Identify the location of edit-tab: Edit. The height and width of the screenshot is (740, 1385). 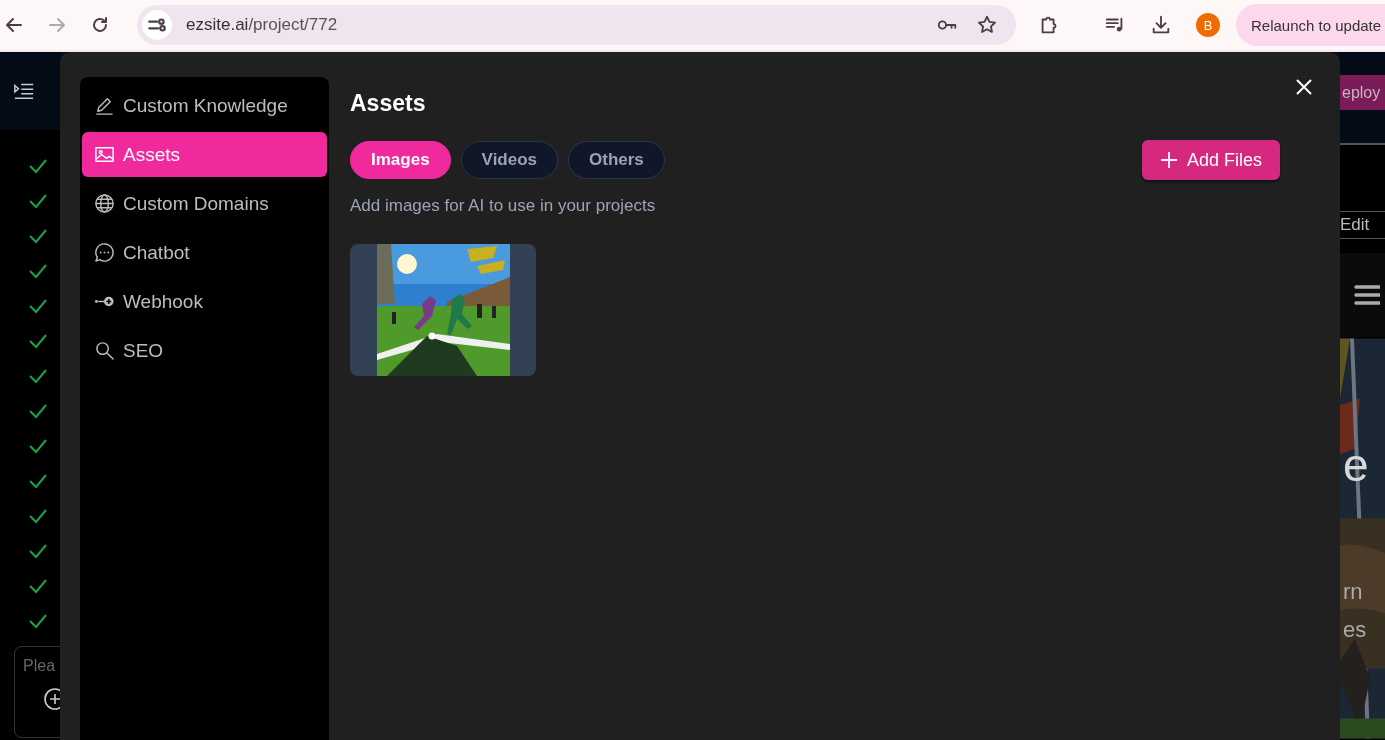
(1353, 225).